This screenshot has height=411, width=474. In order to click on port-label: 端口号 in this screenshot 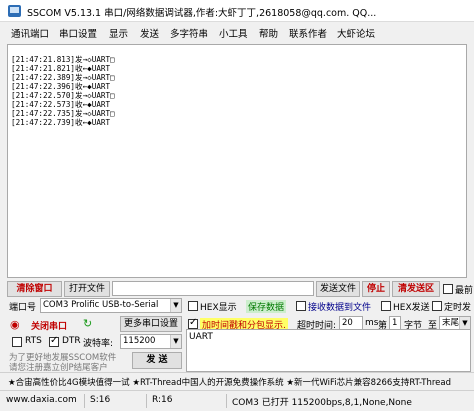, I will do `click(23, 308)`.